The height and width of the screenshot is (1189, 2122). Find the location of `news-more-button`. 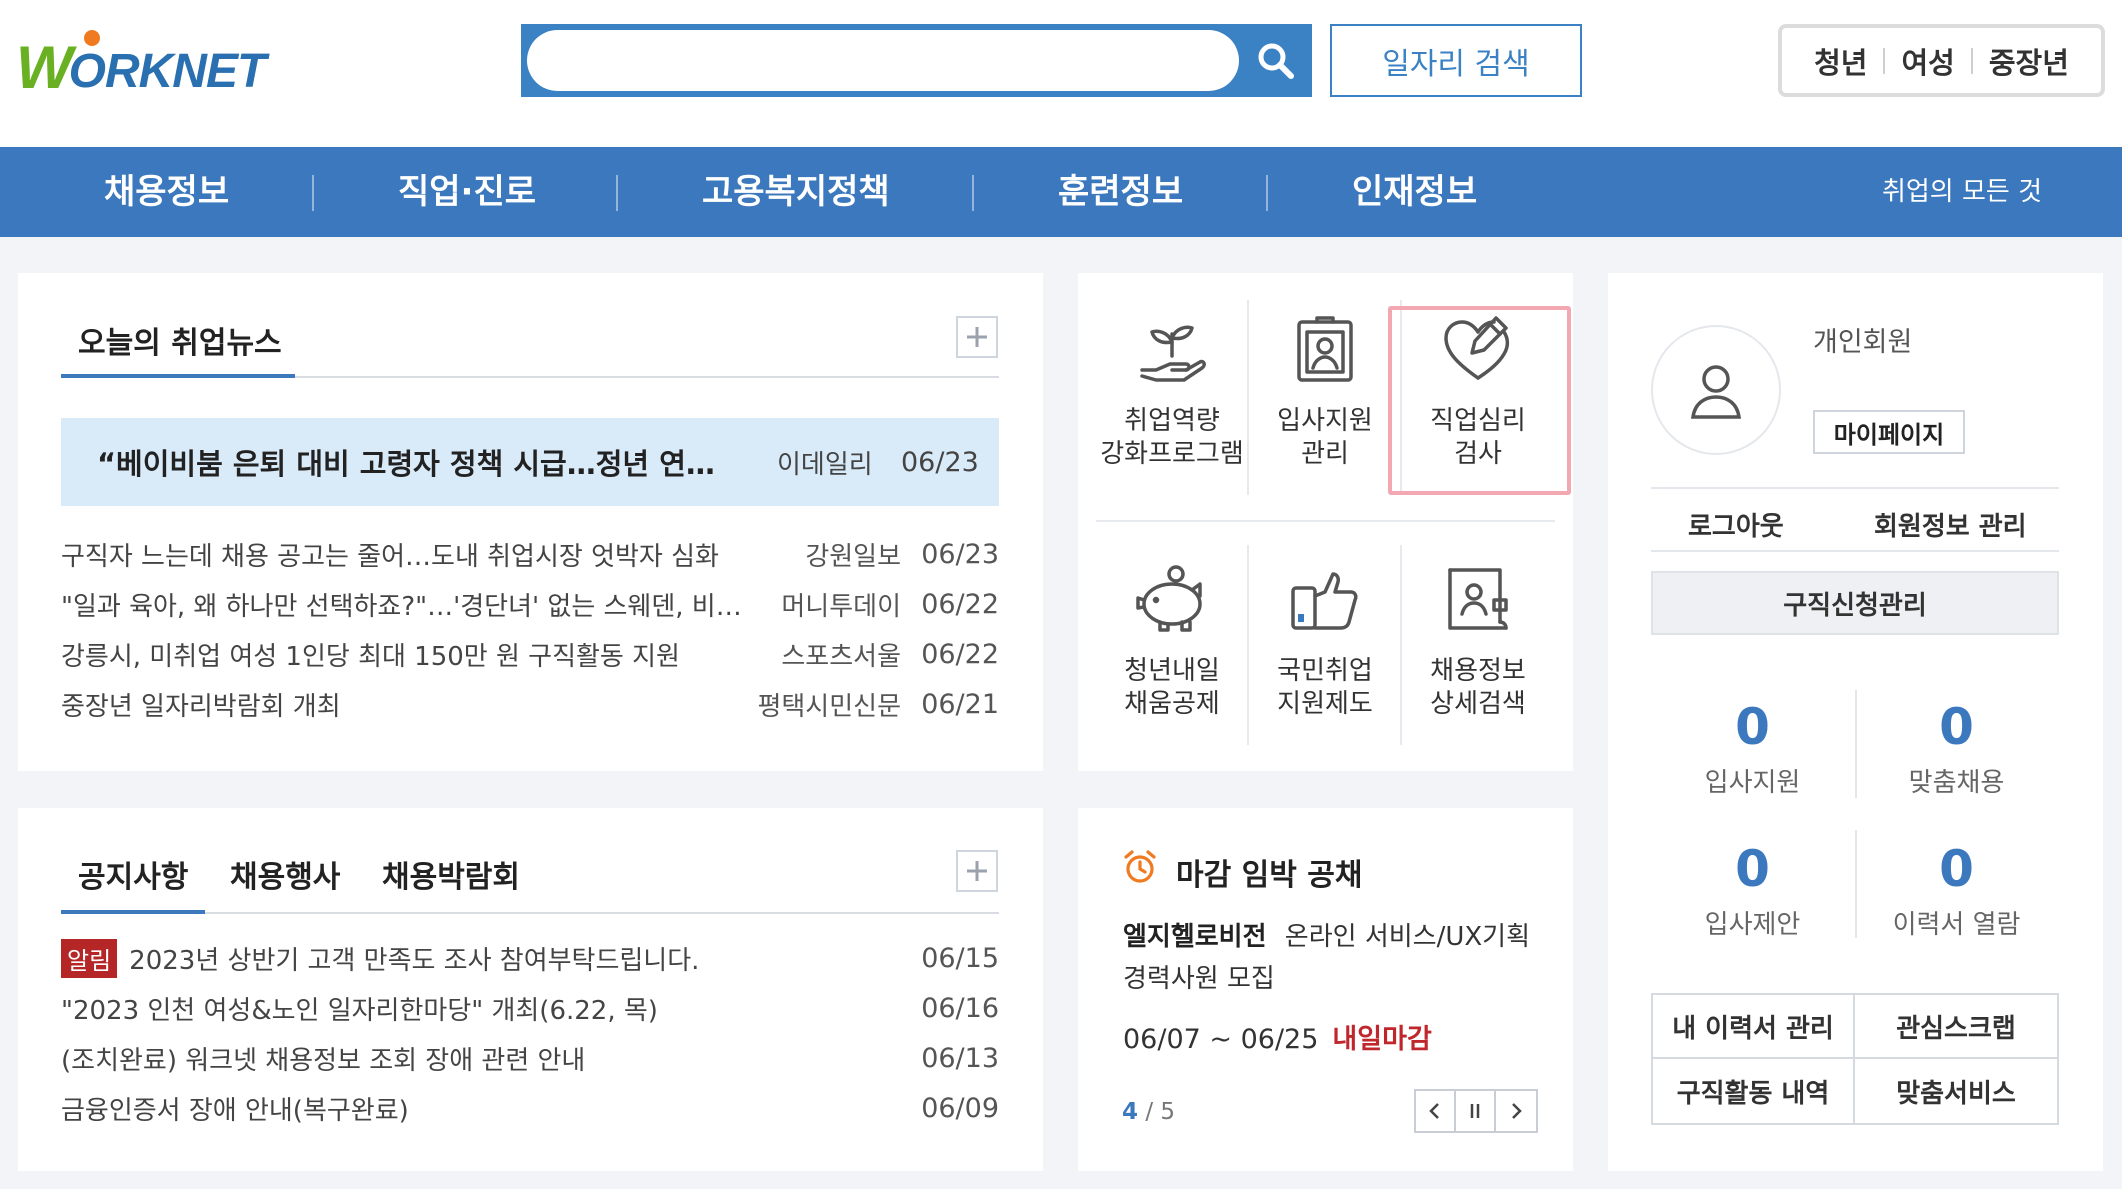

news-more-button is located at coordinates (977, 337).